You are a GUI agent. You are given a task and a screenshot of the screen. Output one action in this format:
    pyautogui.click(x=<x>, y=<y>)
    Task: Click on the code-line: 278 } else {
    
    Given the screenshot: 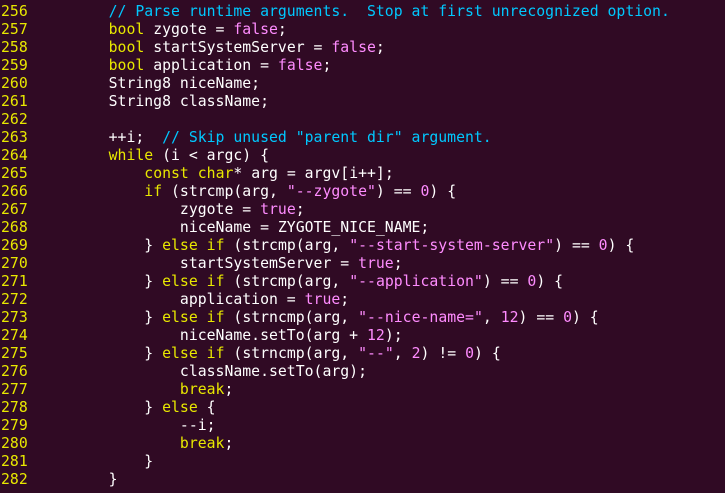 What is the action you would take?
    pyautogui.click(x=362, y=408)
    